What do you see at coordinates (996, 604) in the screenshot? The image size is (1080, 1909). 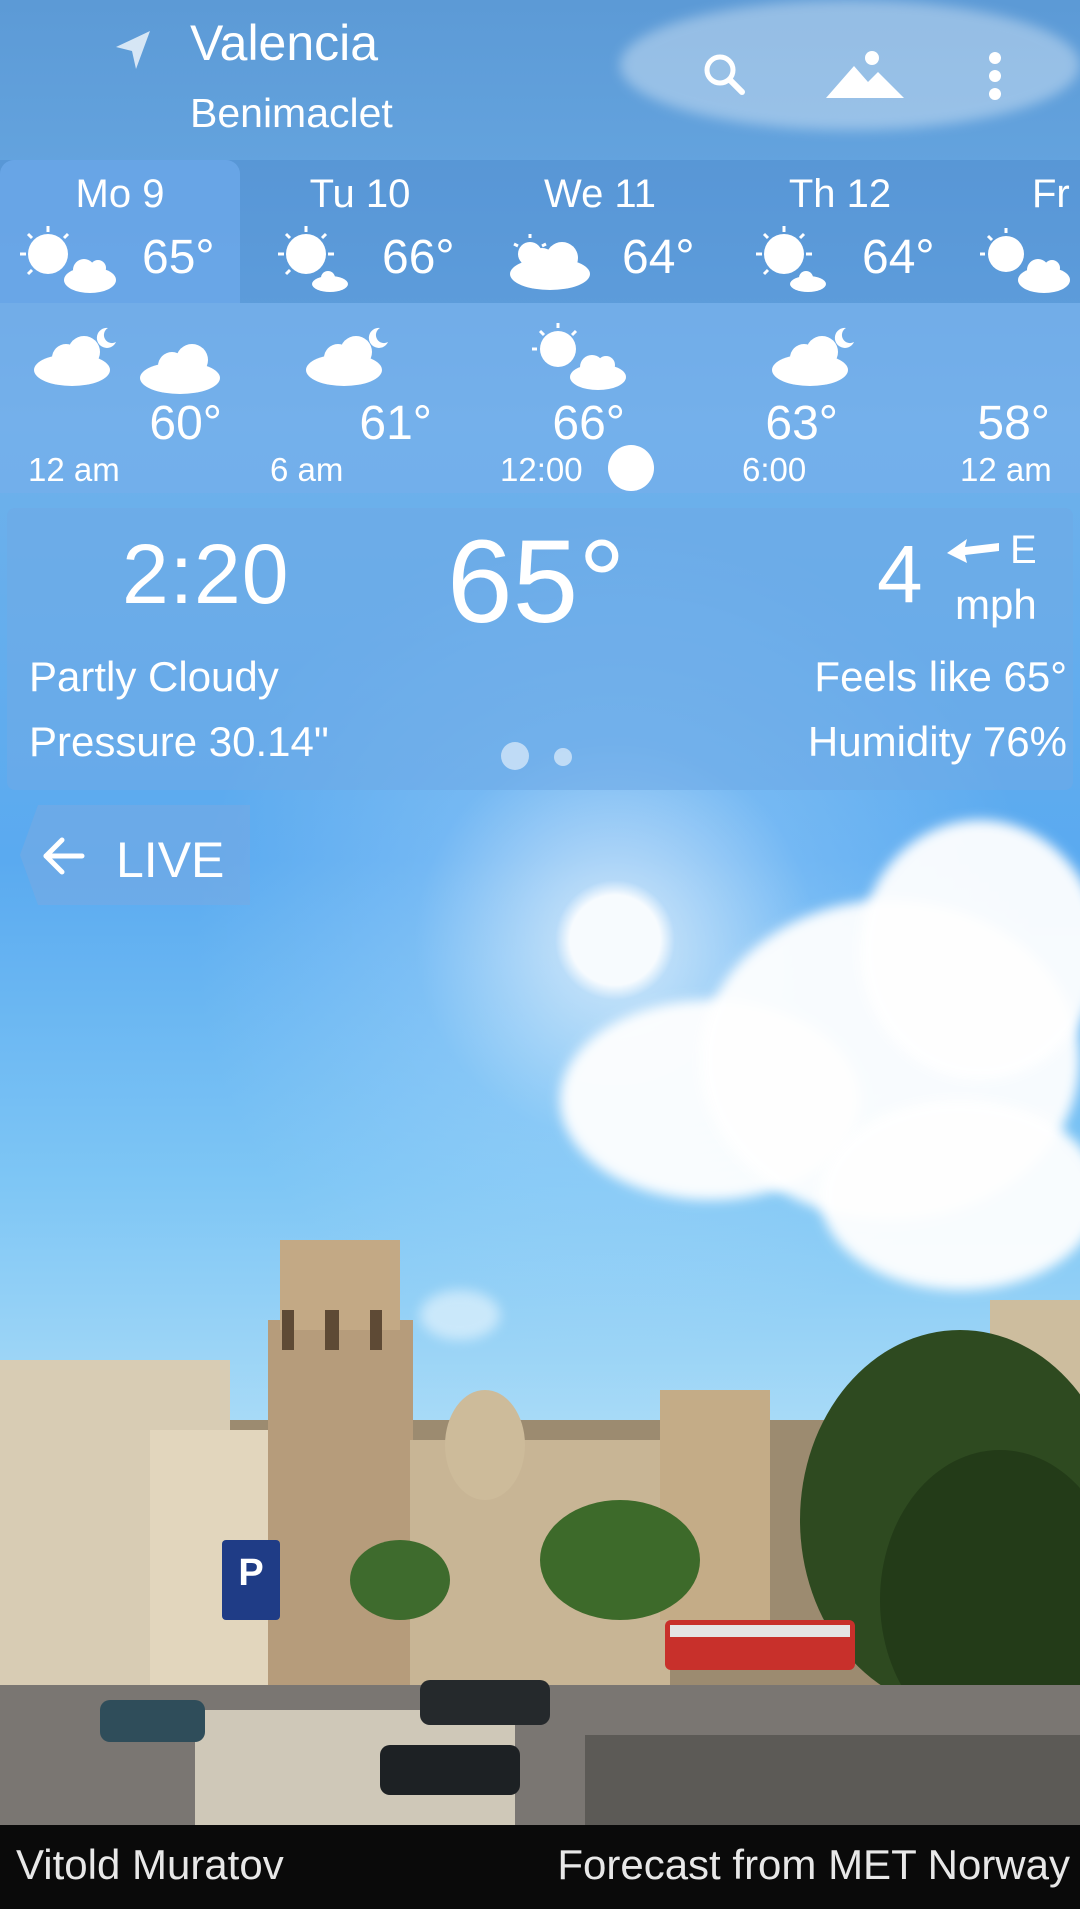 I see `wind-unit: mph` at bounding box center [996, 604].